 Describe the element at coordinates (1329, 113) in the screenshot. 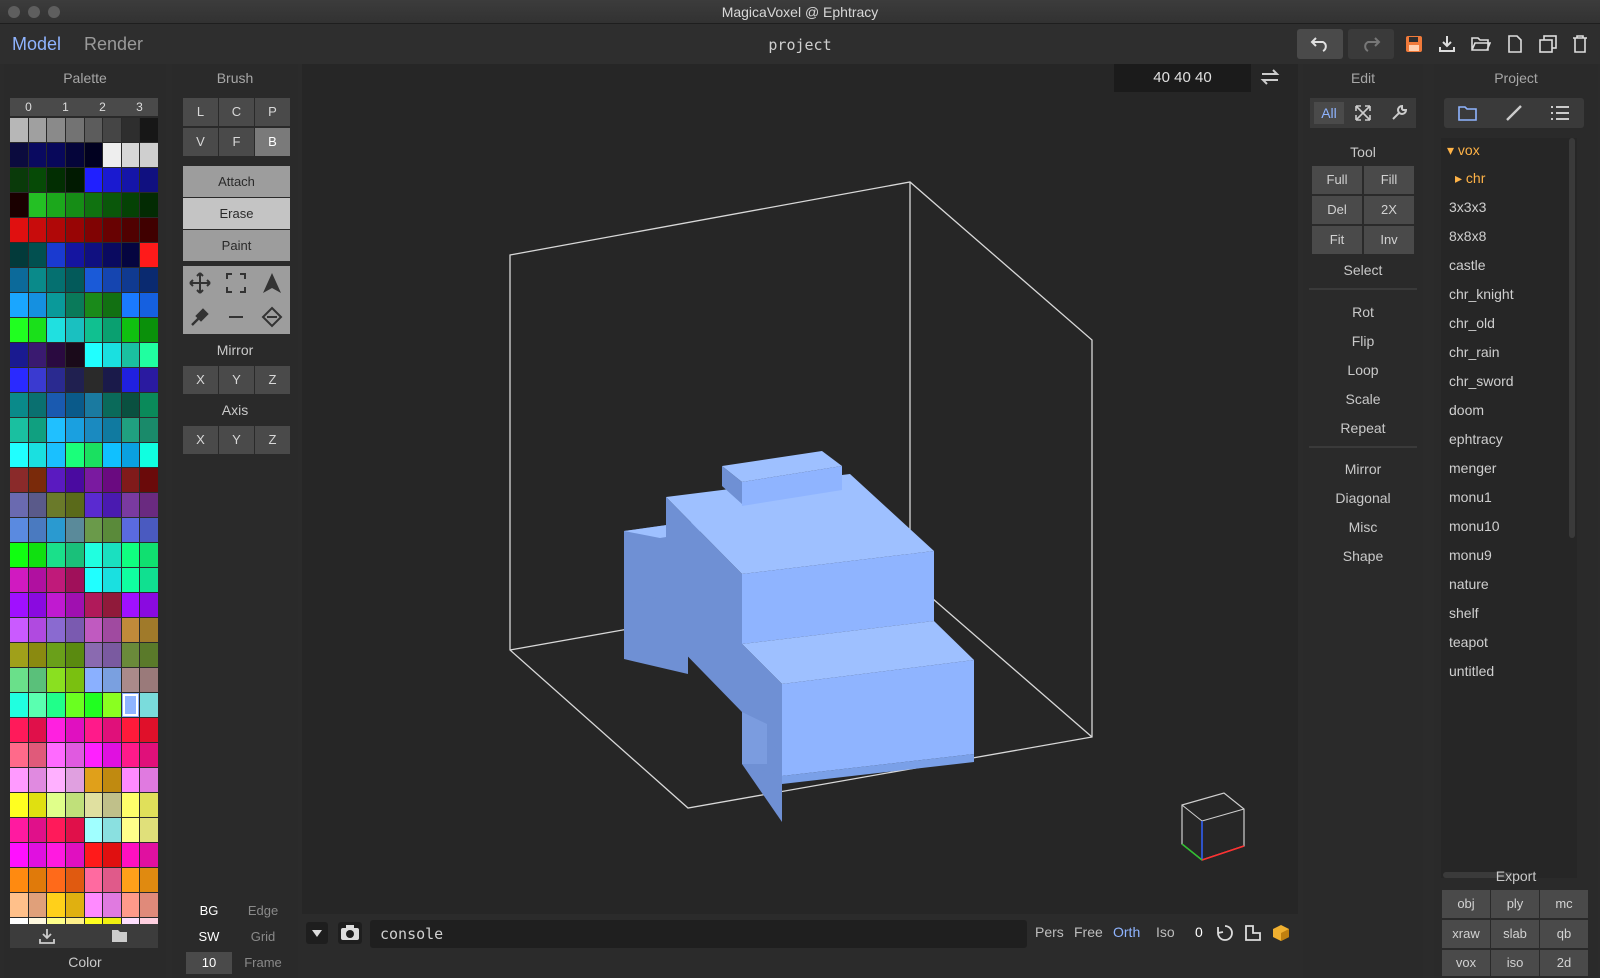

I see `edit-tab-all: All` at that location.